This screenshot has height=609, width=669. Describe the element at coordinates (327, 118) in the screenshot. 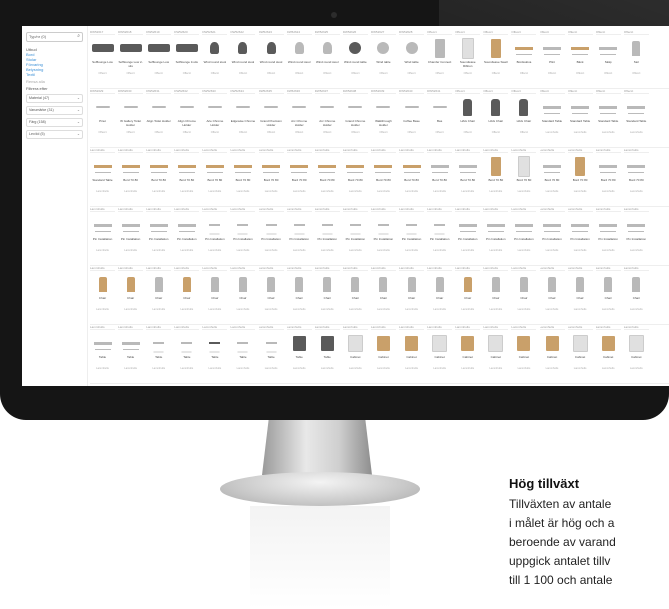

I see `product-card: DW52637 Arc Chrome Holder Offecct` at that location.